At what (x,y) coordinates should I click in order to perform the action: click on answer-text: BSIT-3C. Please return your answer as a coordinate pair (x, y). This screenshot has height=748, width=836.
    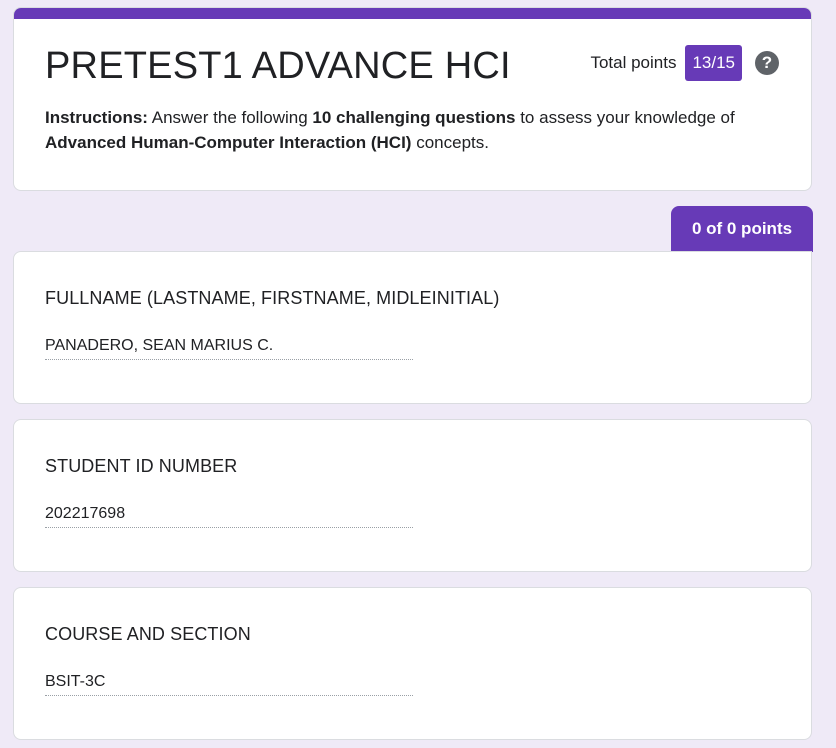
    Looking at the image, I should click on (229, 683).